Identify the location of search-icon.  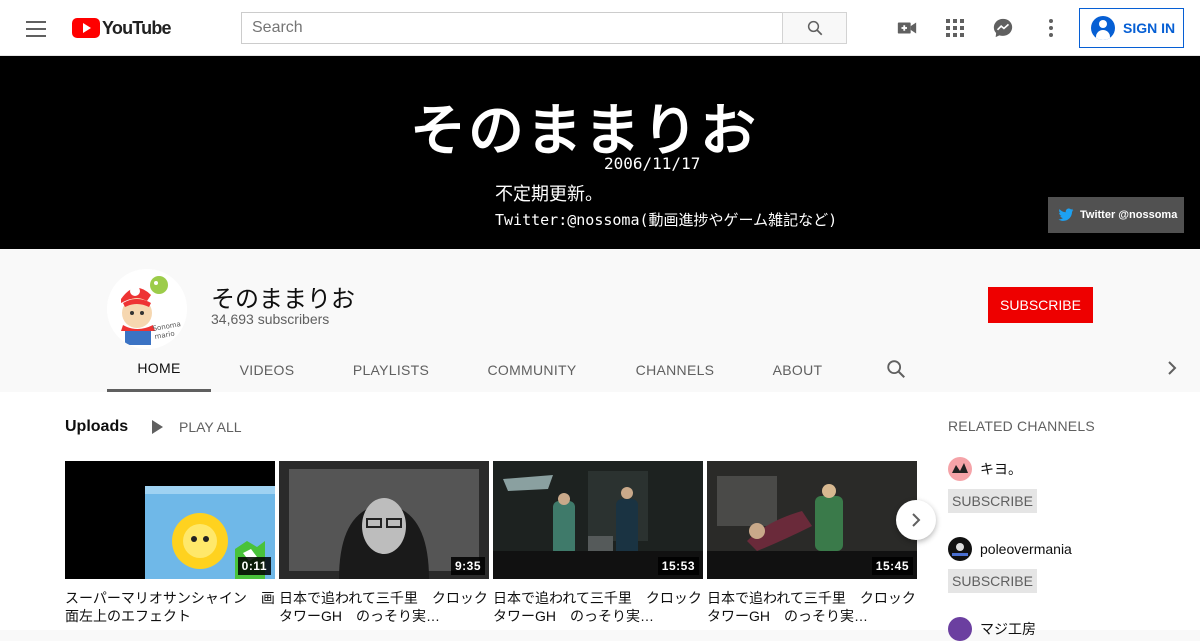
(814, 28).